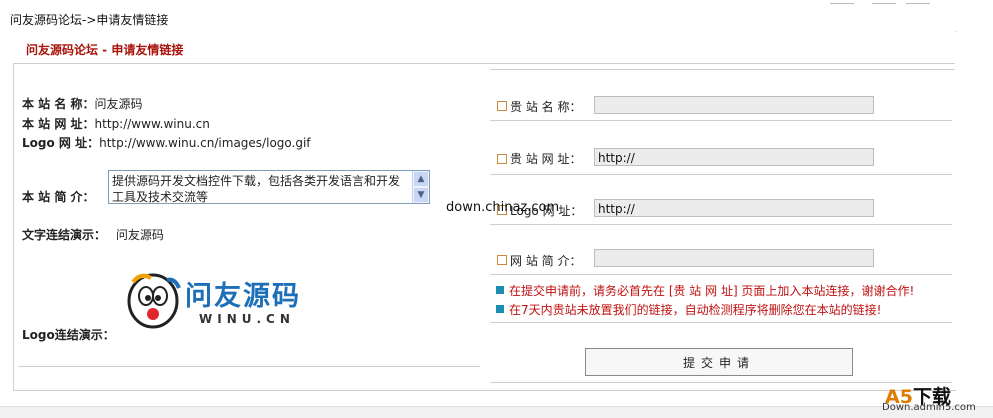  Describe the element at coordinates (61, 143) in the screenshot. I see `logo-url-label: Logo 网 址：` at that location.